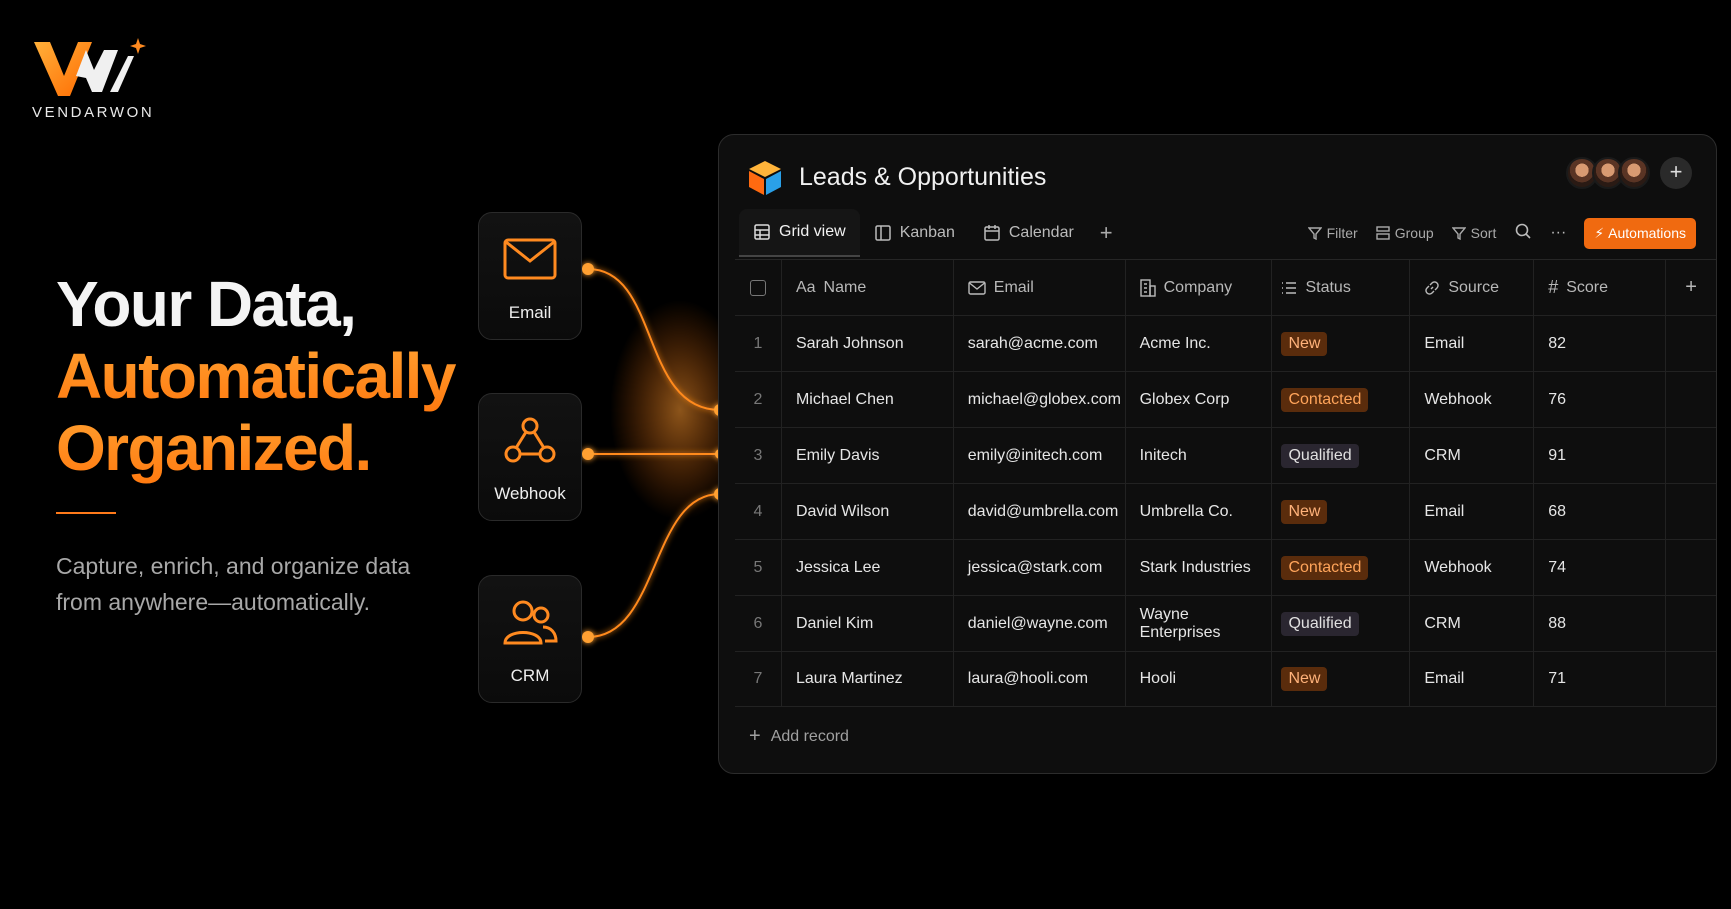 The height and width of the screenshot is (909, 1731). What do you see at coordinates (90, 67) in the screenshot?
I see `vw-logo-icon` at bounding box center [90, 67].